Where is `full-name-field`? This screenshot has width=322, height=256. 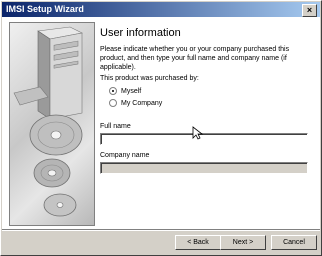
full-name-field is located at coordinates (204, 139).